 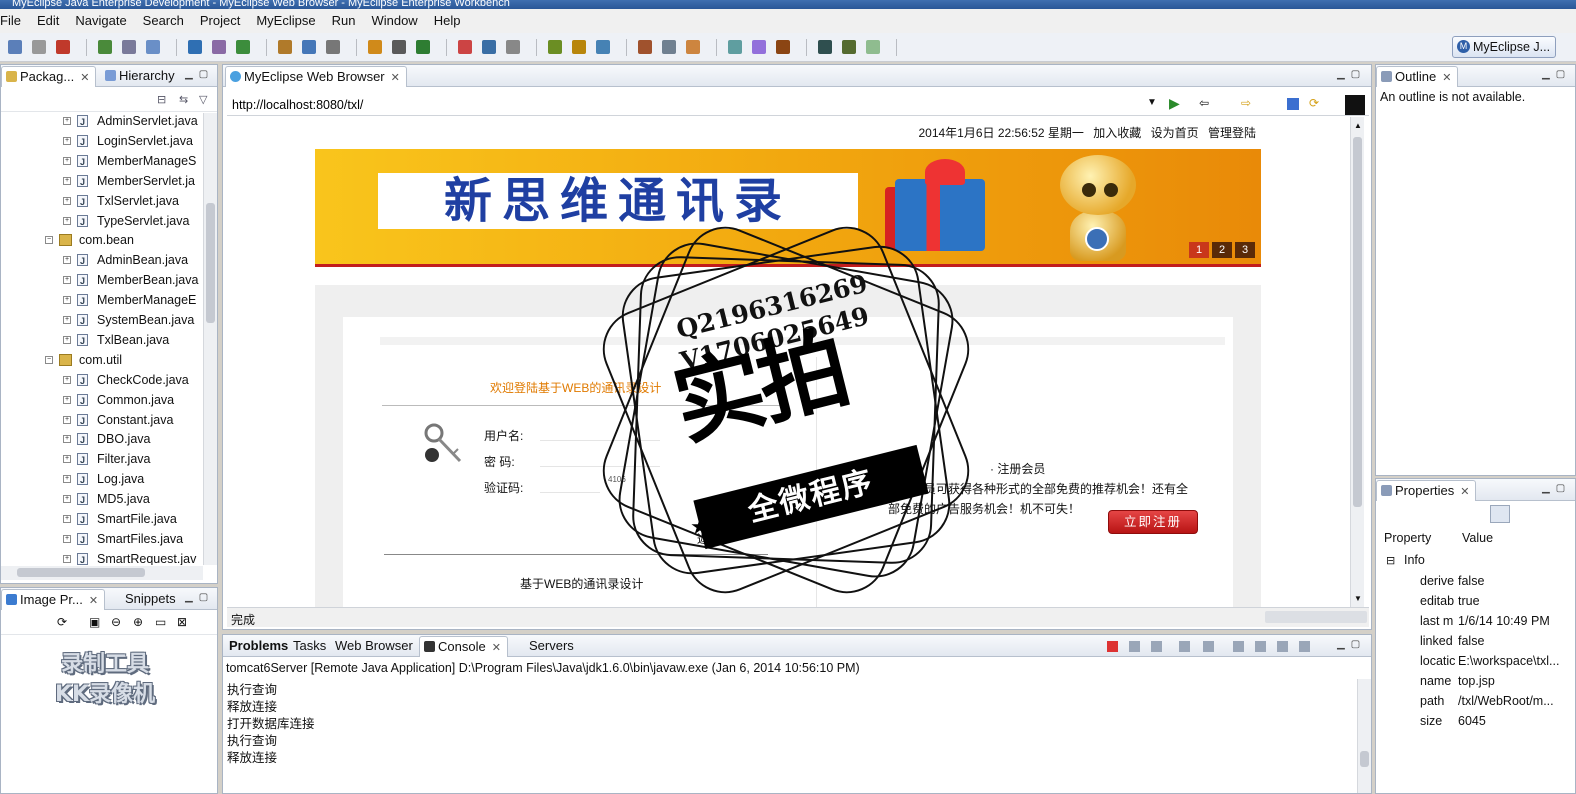 I want to click on tab-servers: Servers, so click(x=552, y=646).